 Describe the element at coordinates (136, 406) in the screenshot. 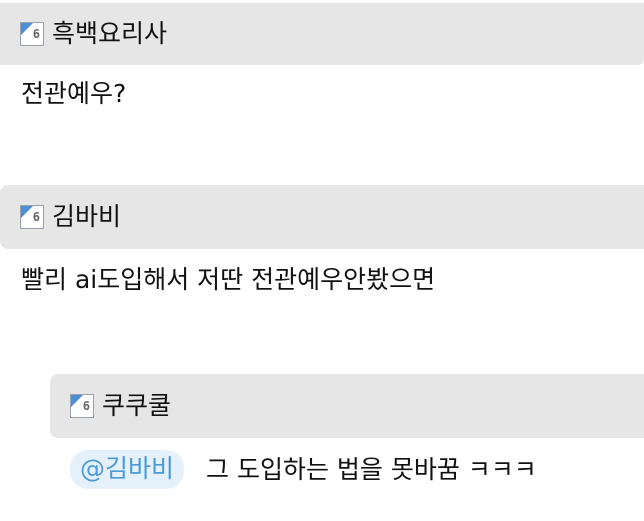

I see `reply-author: 쿠쿠쿨` at that location.